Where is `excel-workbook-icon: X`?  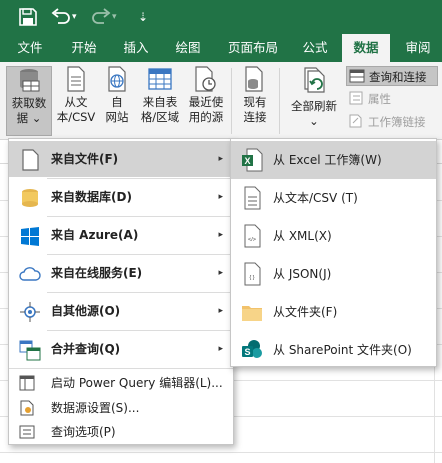
excel-workbook-icon: X is located at coordinates (252, 160).